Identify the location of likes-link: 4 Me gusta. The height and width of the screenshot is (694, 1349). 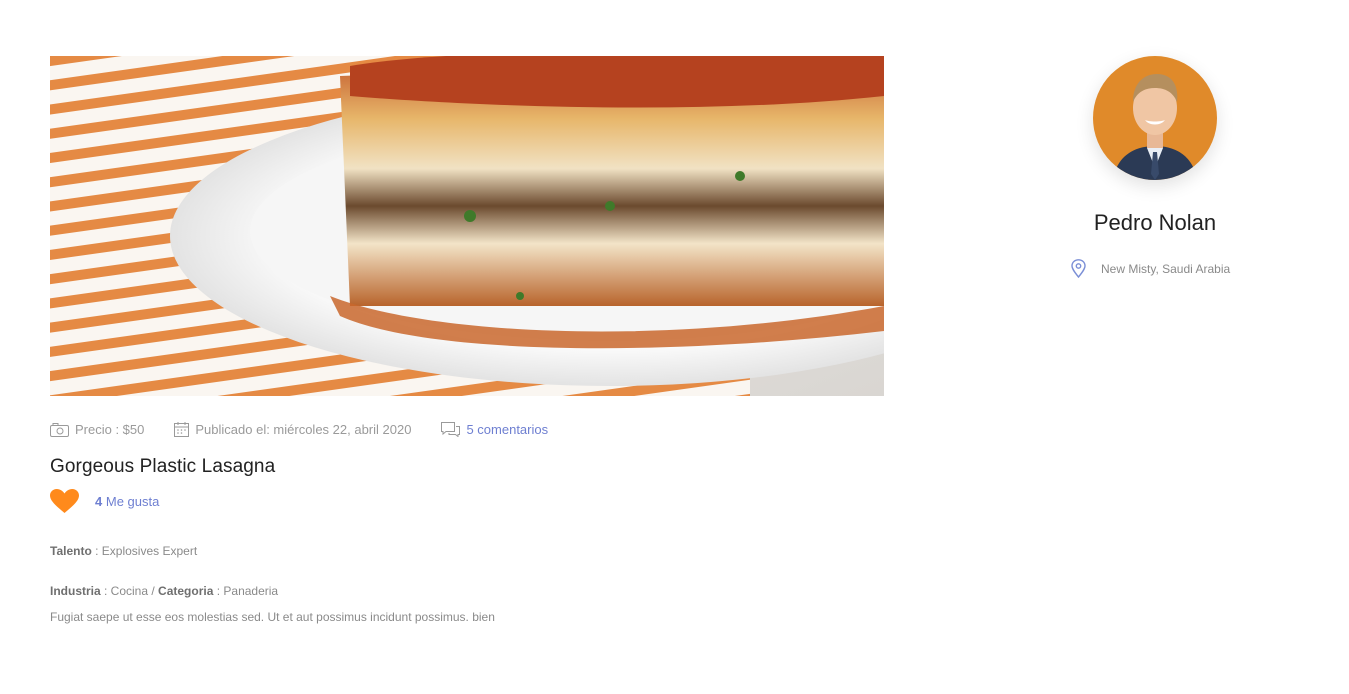
(127, 501).